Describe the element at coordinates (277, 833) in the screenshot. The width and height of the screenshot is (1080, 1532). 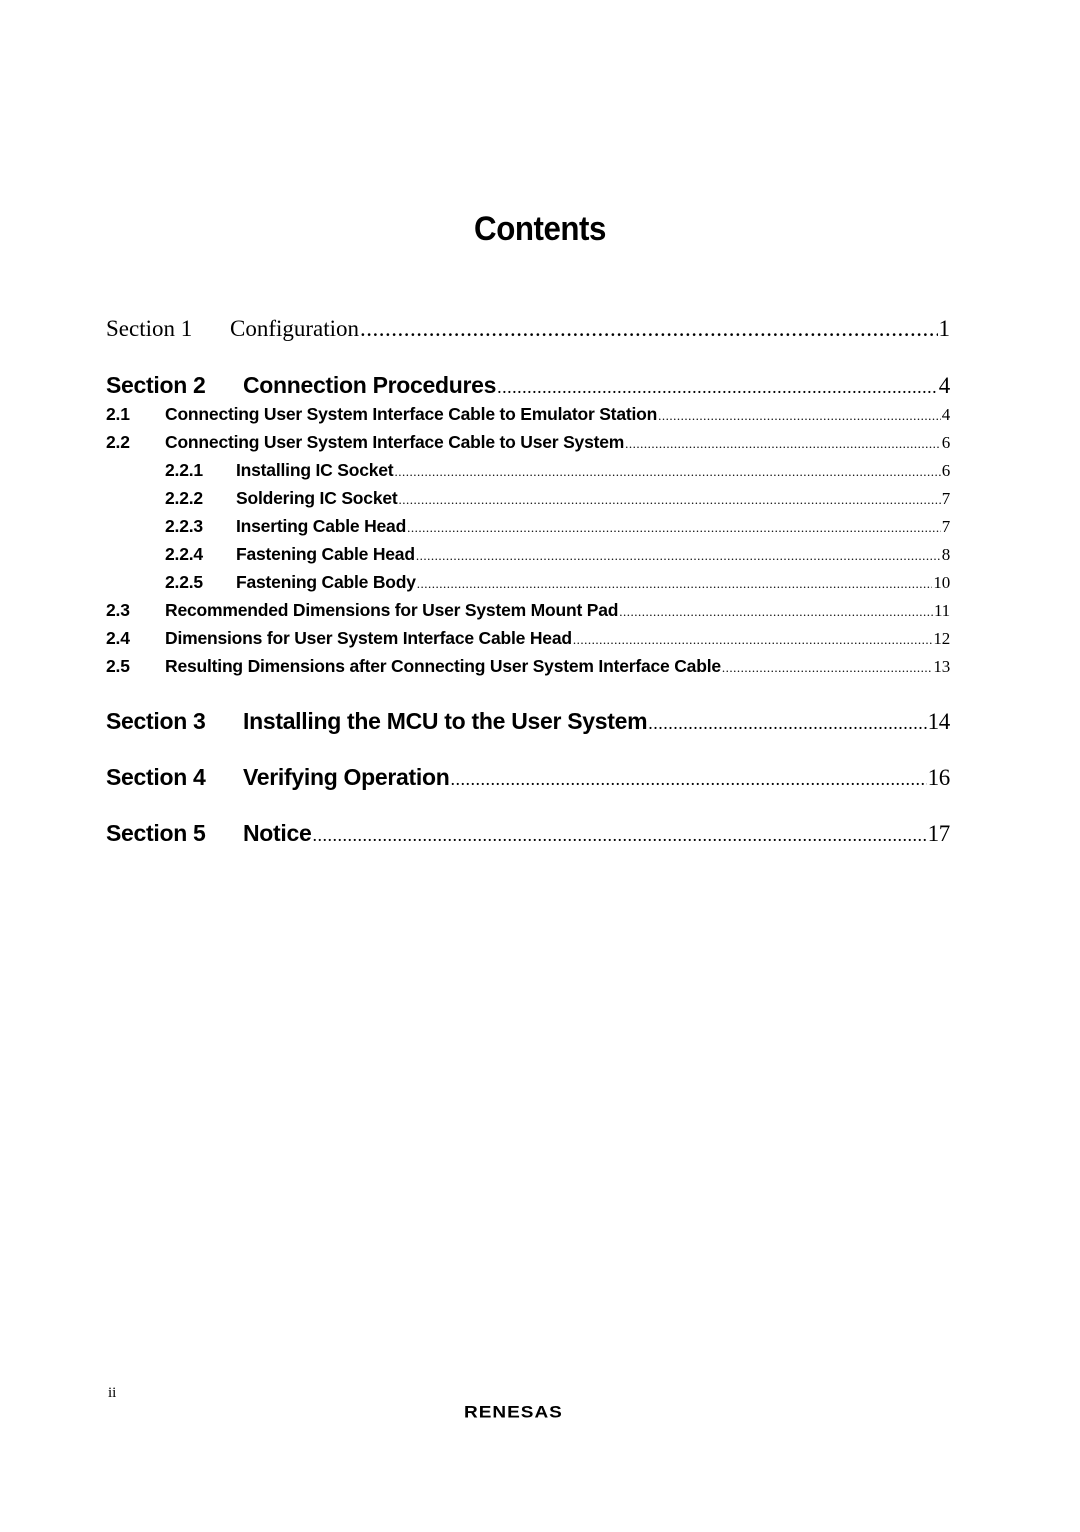
I see `entry-label: Notice` at that location.